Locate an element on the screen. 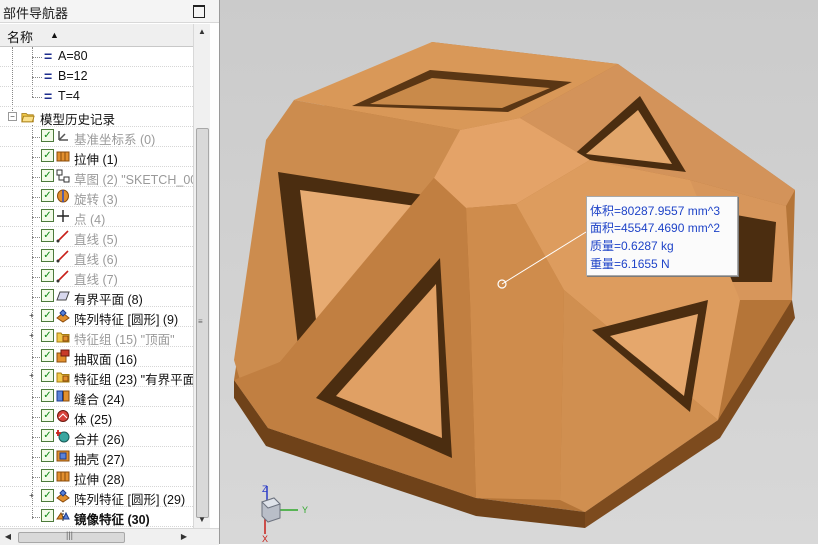  feature-label: 直线 (6) is located at coordinates (96, 260).